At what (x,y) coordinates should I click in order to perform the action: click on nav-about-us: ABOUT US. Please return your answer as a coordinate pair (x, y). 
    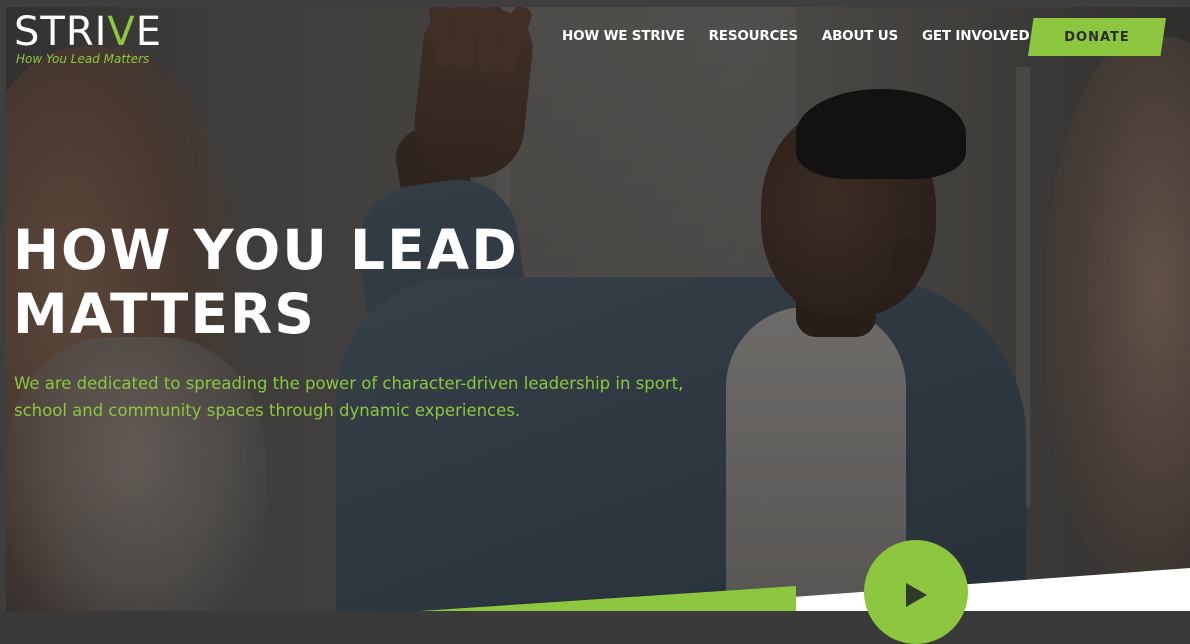
    Looking at the image, I should click on (860, 36).